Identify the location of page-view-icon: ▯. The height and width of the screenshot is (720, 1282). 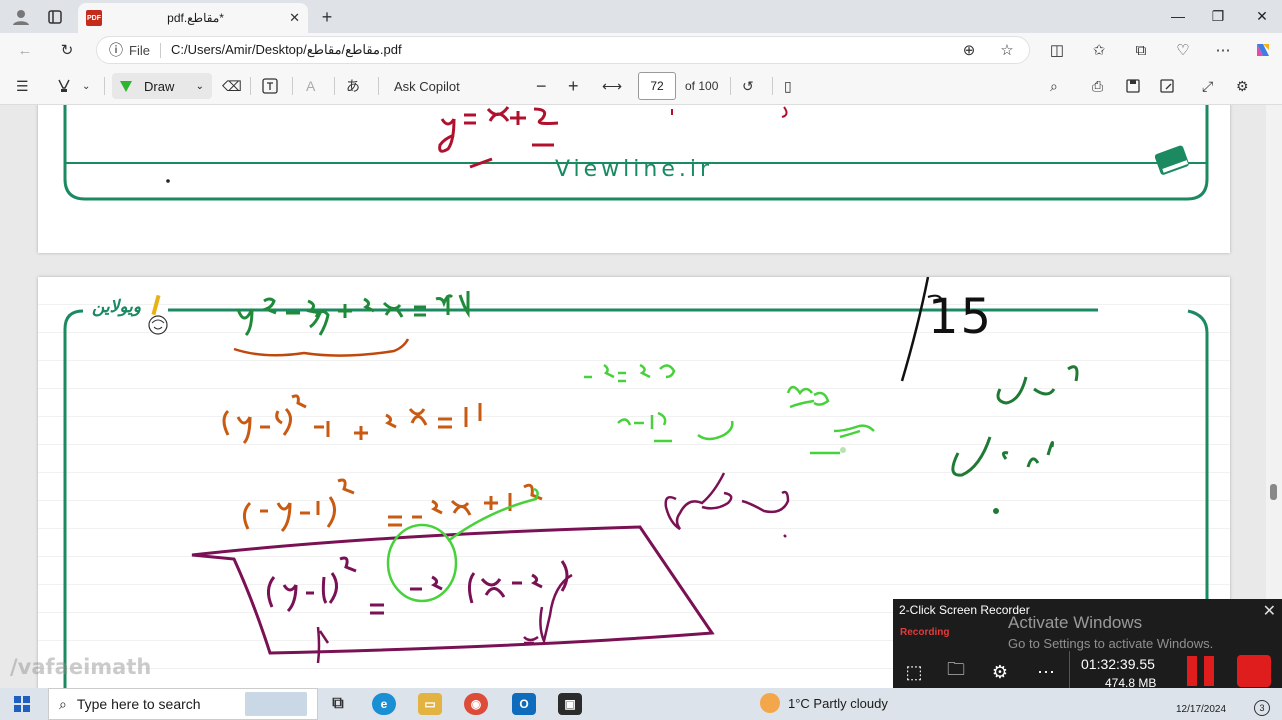
(788, 86).